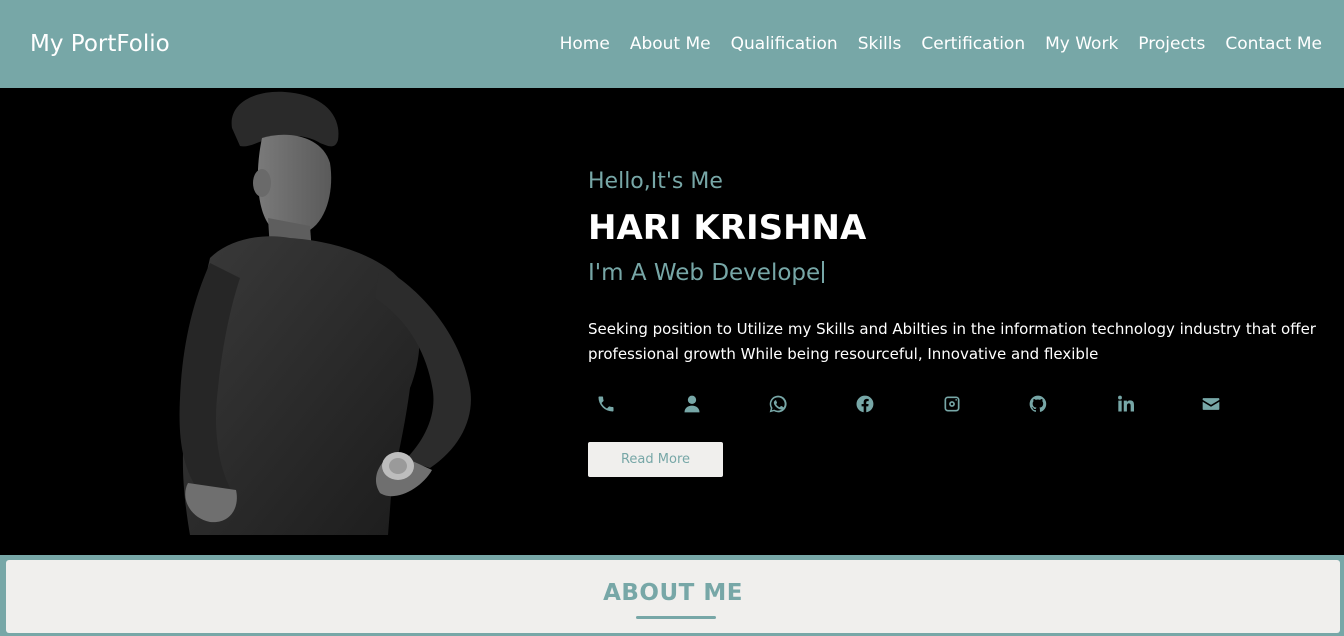  What do you see at coordinates (880, 44) in the screenshot?
I see `nav-skills: Skills` at bounding box center [880, 44].